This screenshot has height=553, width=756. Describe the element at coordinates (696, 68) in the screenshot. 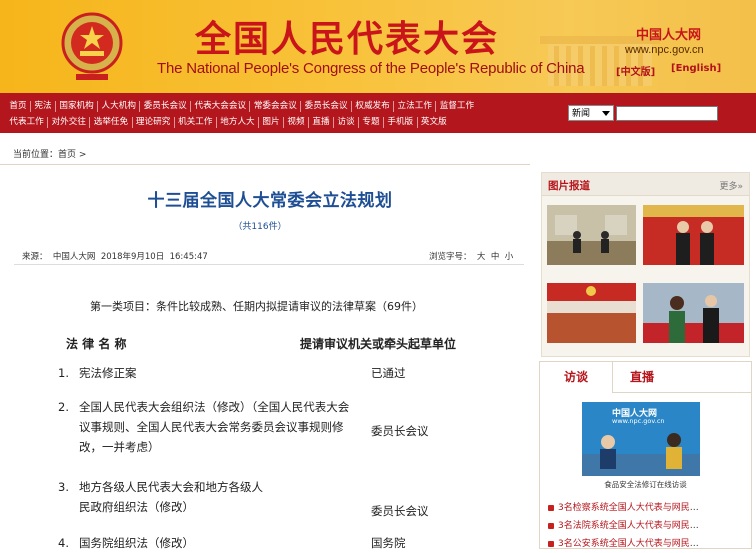

I see `lang-english-link: [English]` at that location.